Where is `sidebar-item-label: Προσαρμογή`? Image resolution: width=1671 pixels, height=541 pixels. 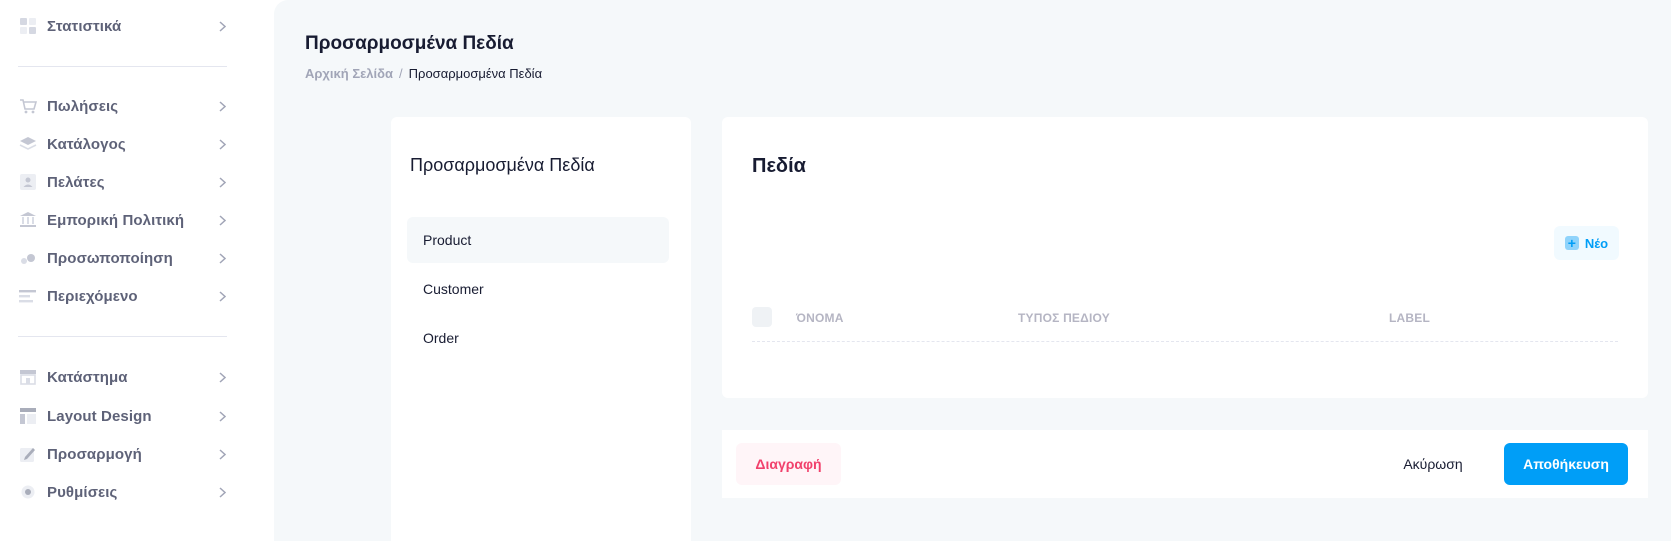
sidebar-item-label: Προσαρμογή is located at coordinates (94, 454).